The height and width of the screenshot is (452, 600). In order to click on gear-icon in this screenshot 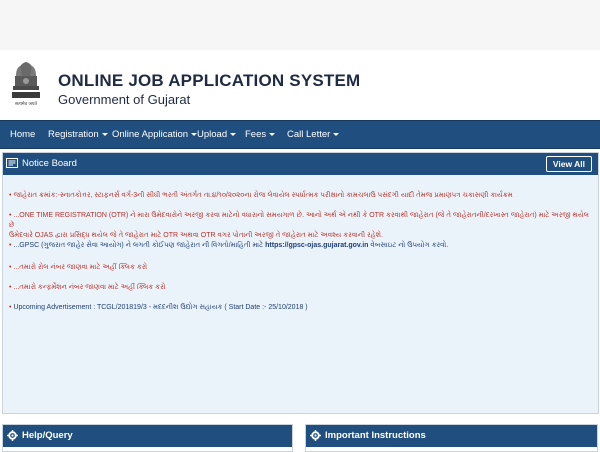, I will do `click(12, 435)`.